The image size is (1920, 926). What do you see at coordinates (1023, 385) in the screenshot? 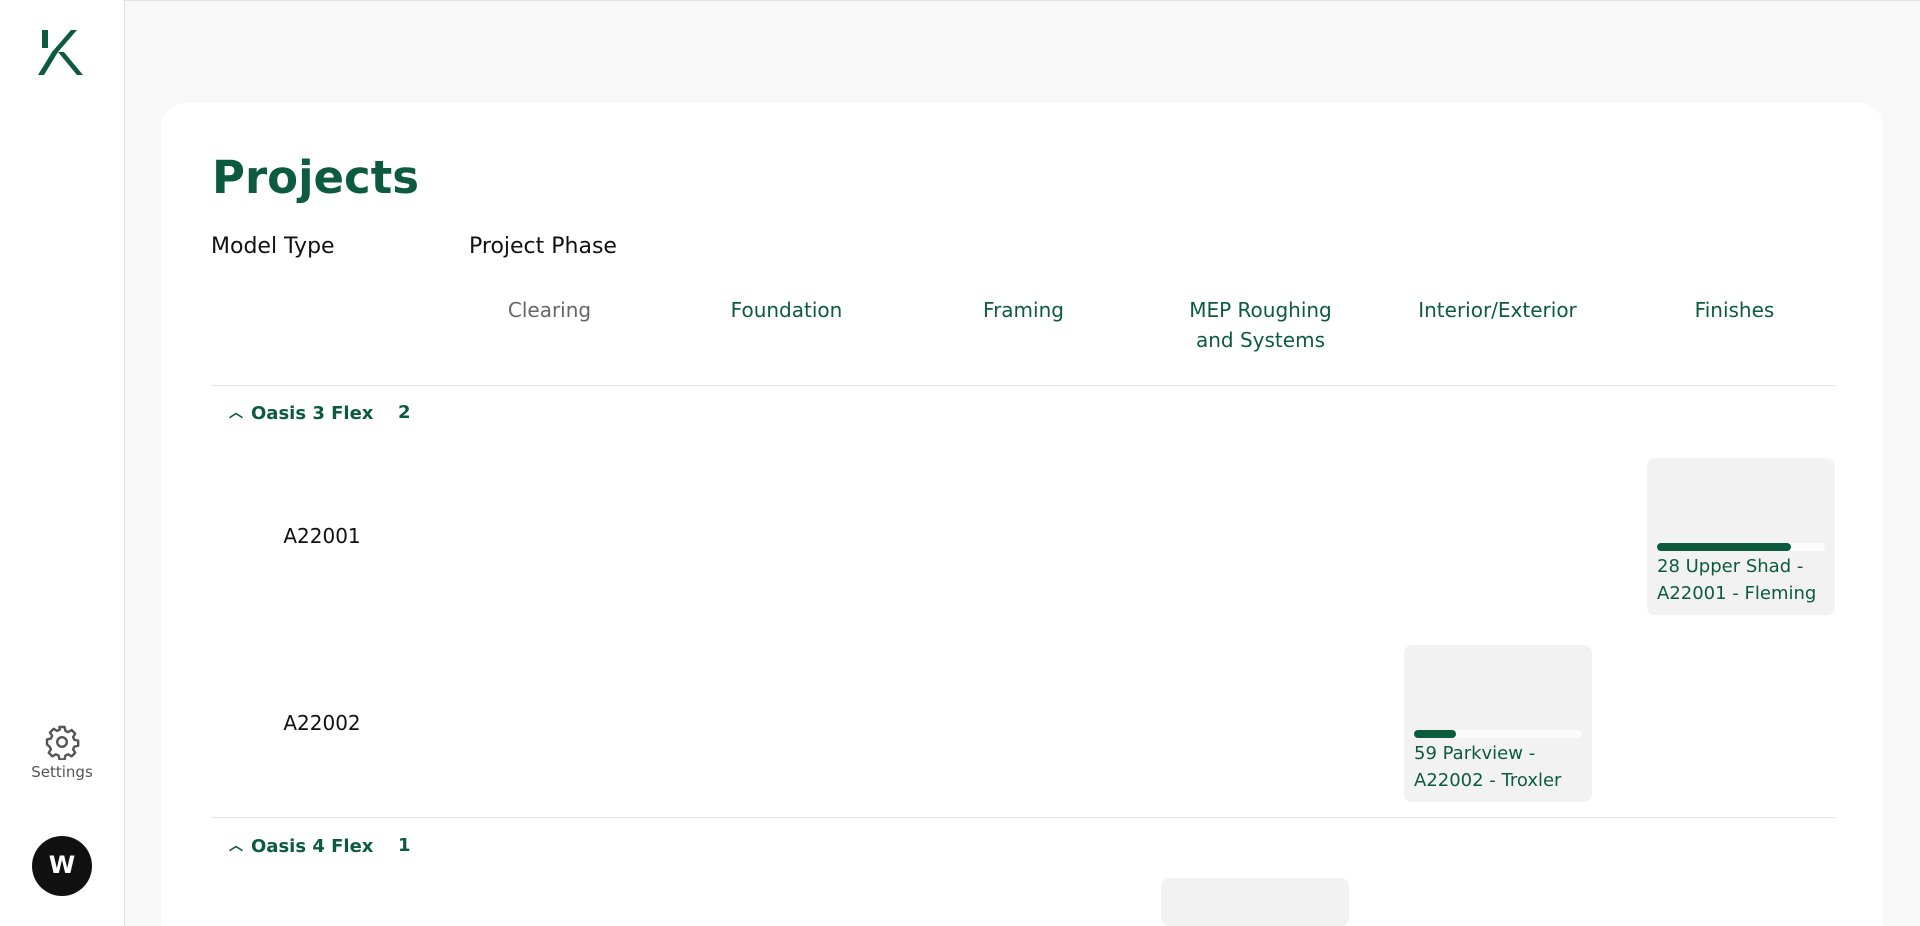
I see `header-divider` at bounding box center [1023, 385].